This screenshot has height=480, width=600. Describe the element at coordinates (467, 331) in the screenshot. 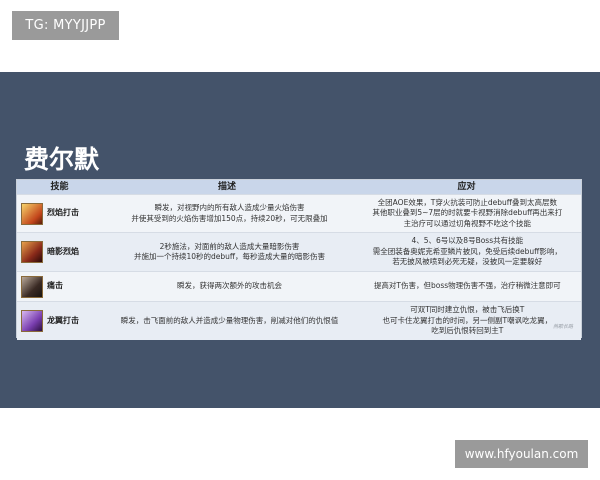

I see `response-line: 吃到后仇恨转回到主T` at that location.